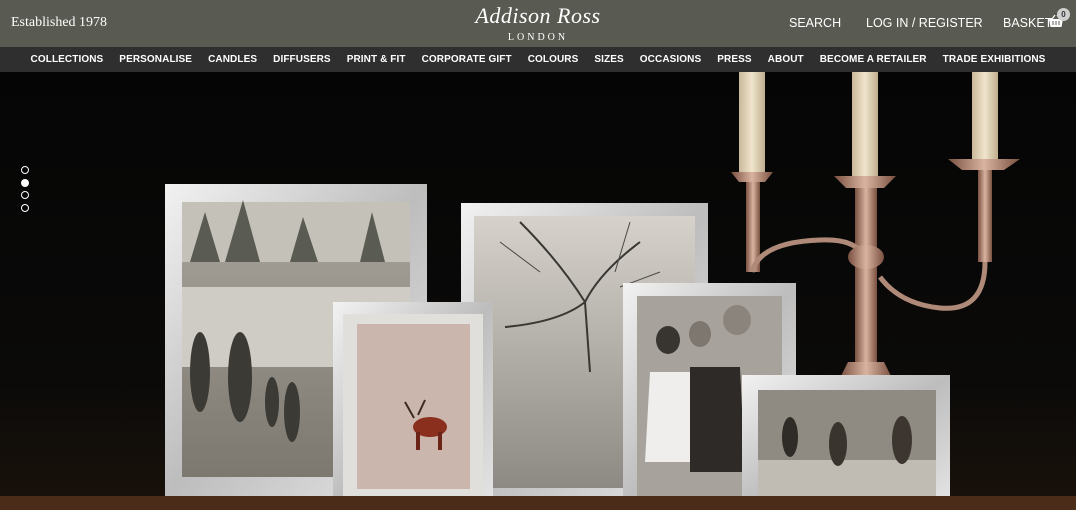 This screenshot has width=1076, height=510. I want to click on photo-frame-stag, so click(413, 406).